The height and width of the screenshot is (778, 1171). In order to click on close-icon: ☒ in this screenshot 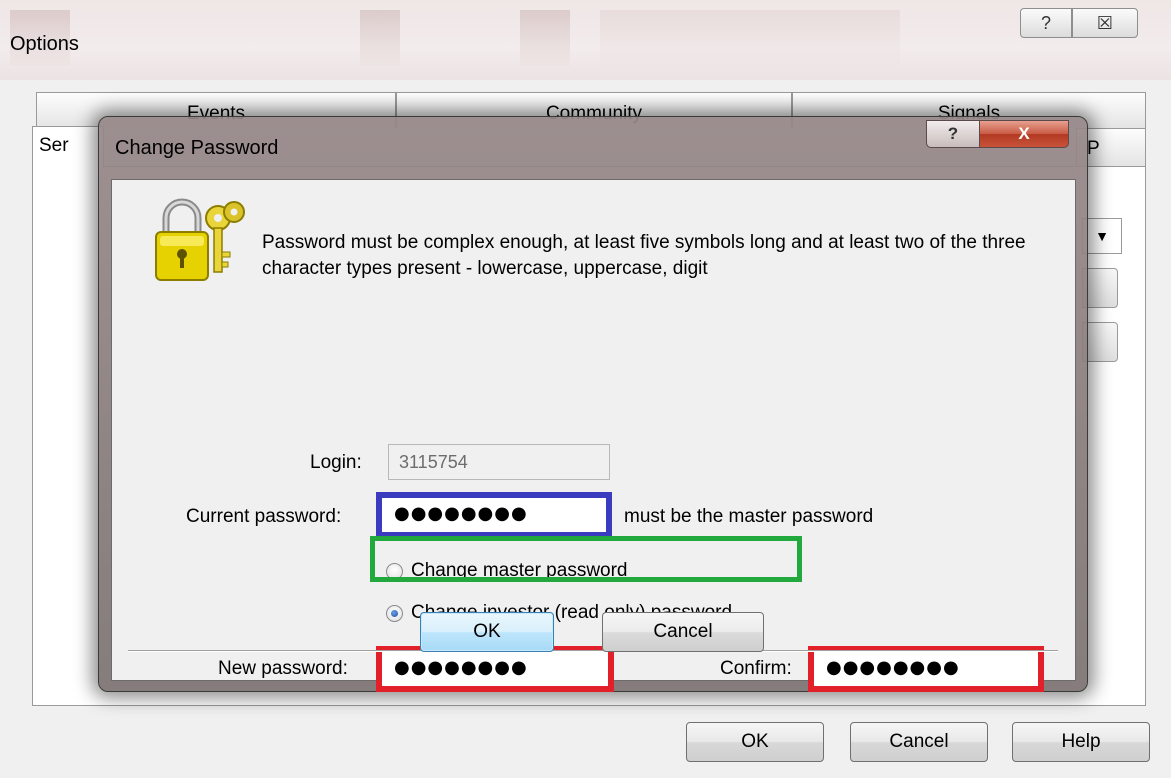, I will do `click(1105, 22)`.